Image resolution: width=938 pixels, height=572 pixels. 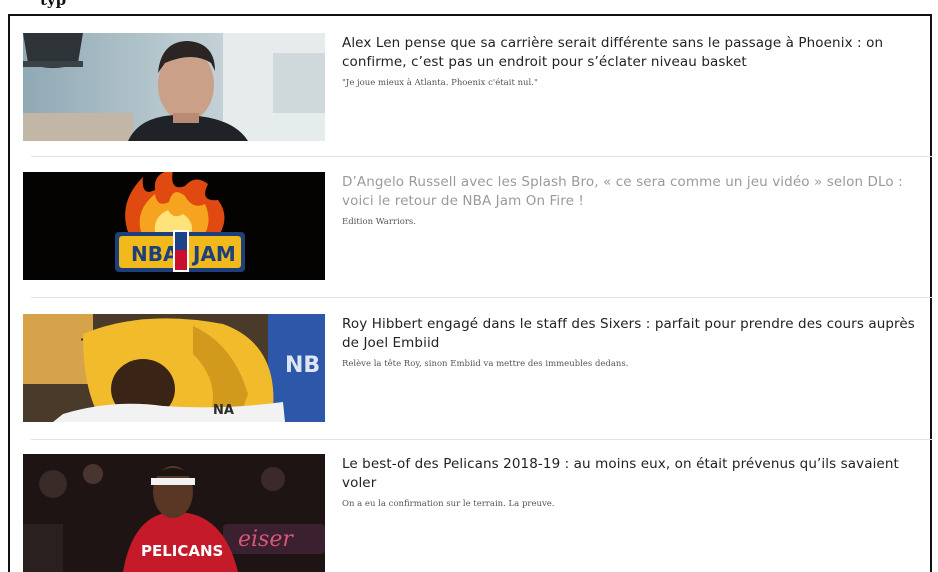 What do you see at coordinates (302, 365) in the screenshot?
I see `jersey-text-nb: NB` at bounding box center [302, 365].